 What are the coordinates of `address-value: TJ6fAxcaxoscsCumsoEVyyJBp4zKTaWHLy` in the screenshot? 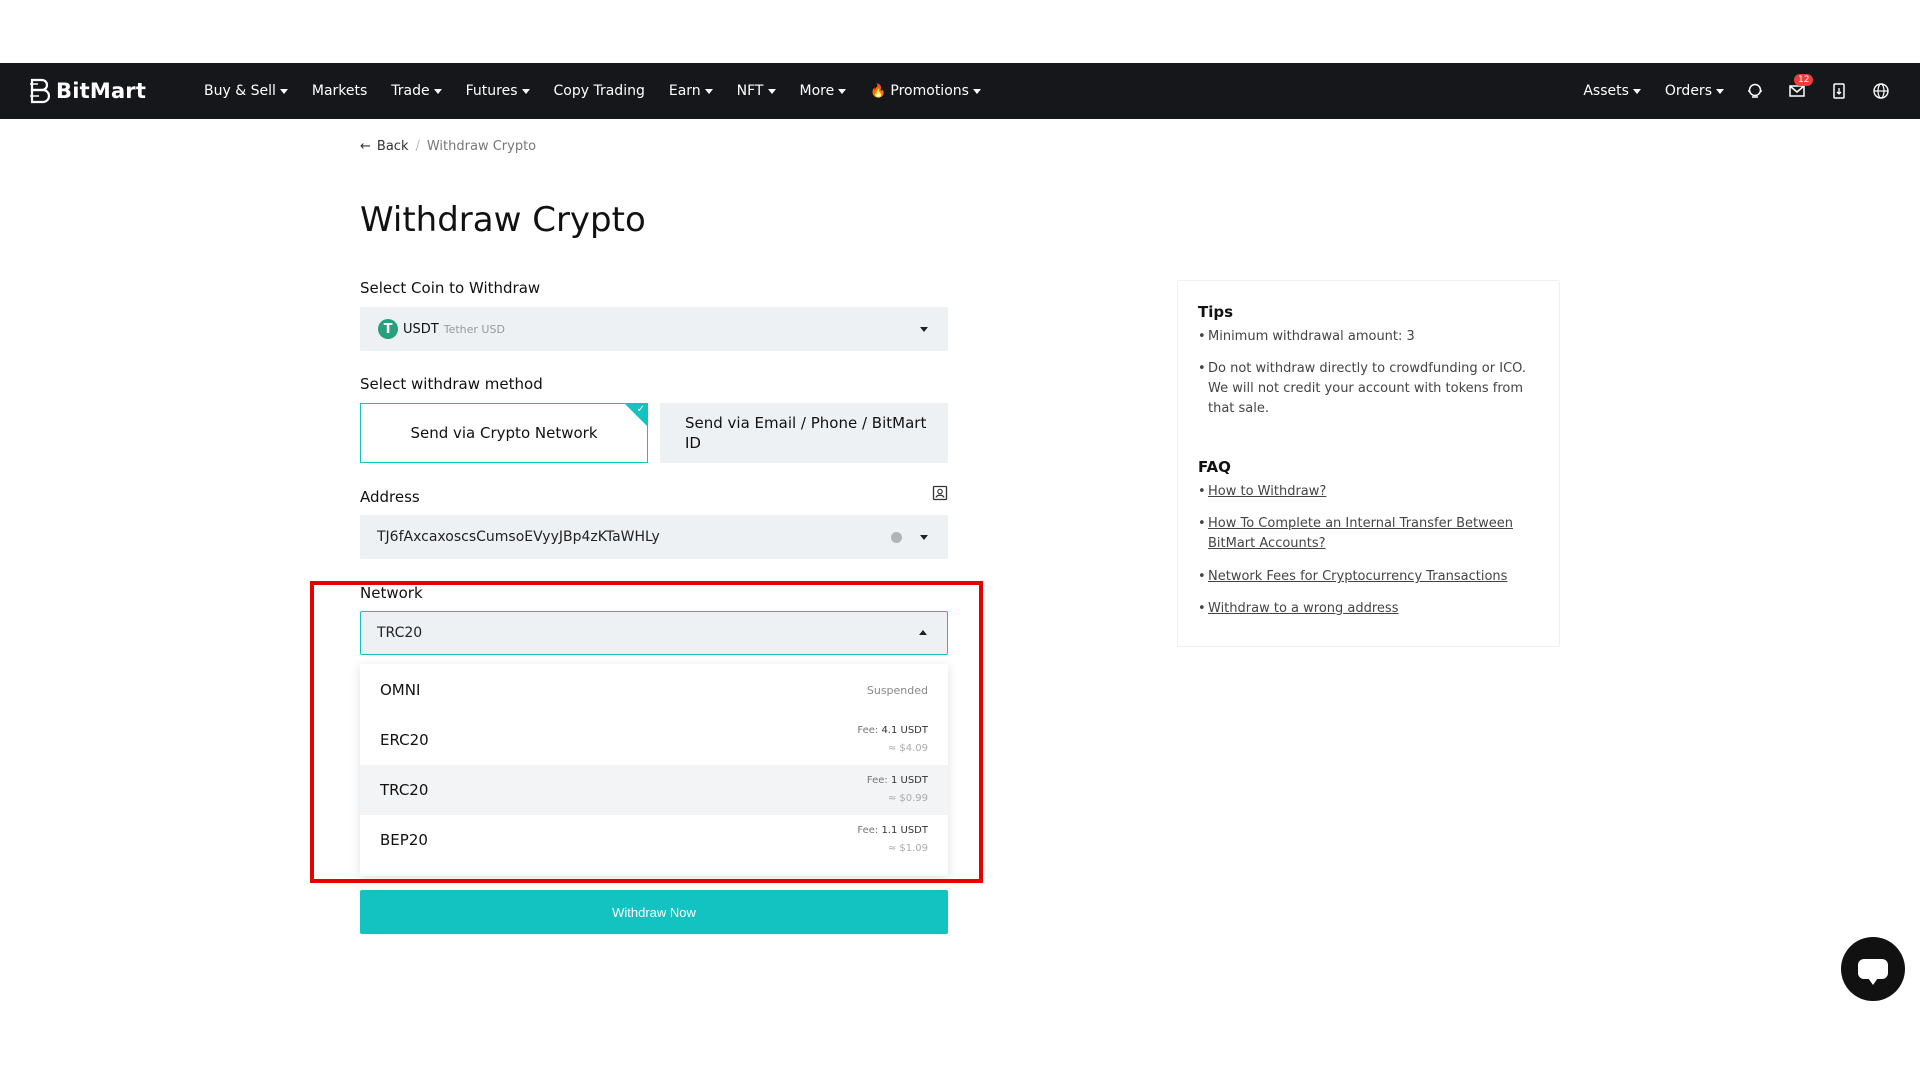 It's located at (518, 537).